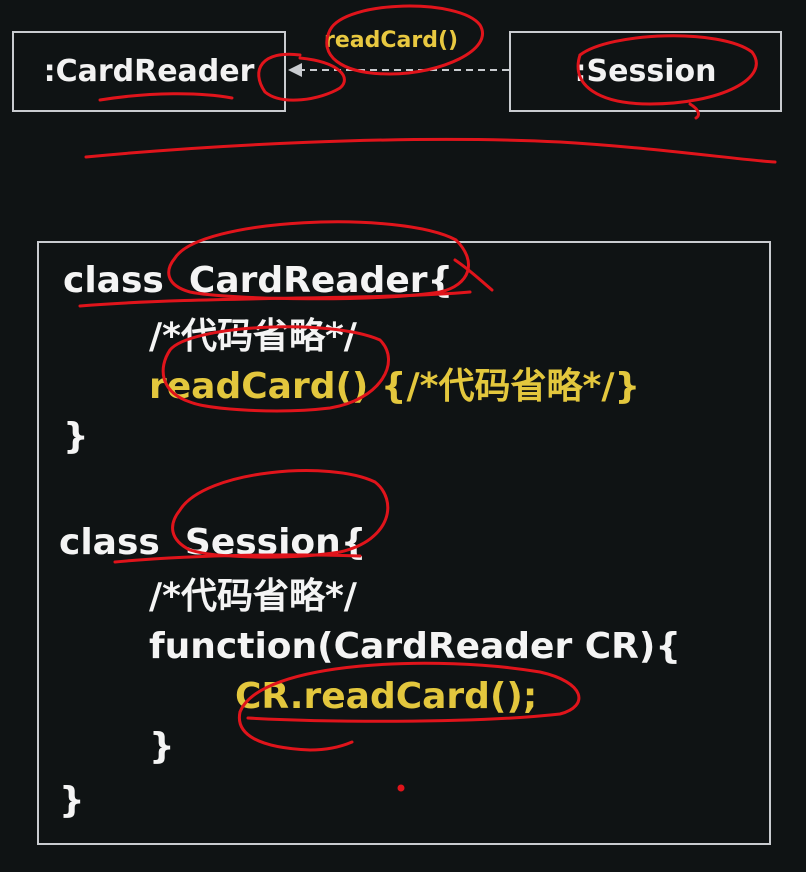 This screenshot has height=872, width=806. I want to click on code-line-function: function(CardReader CR){, so click(415, 646).